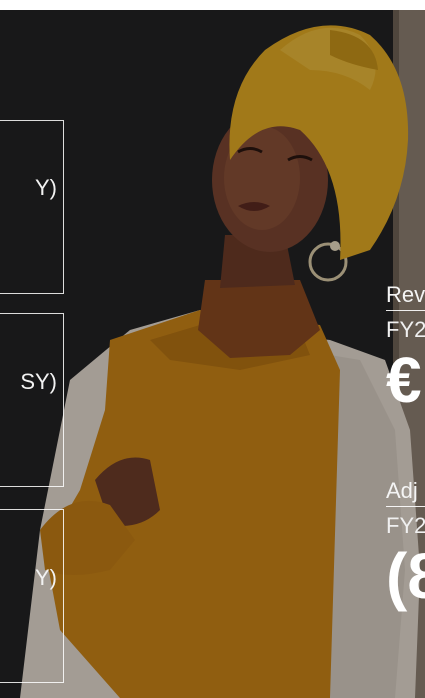 The height and width of the screenshot is (698, 425). I want to click on kpi-card-2: SY), so click(32, 400).